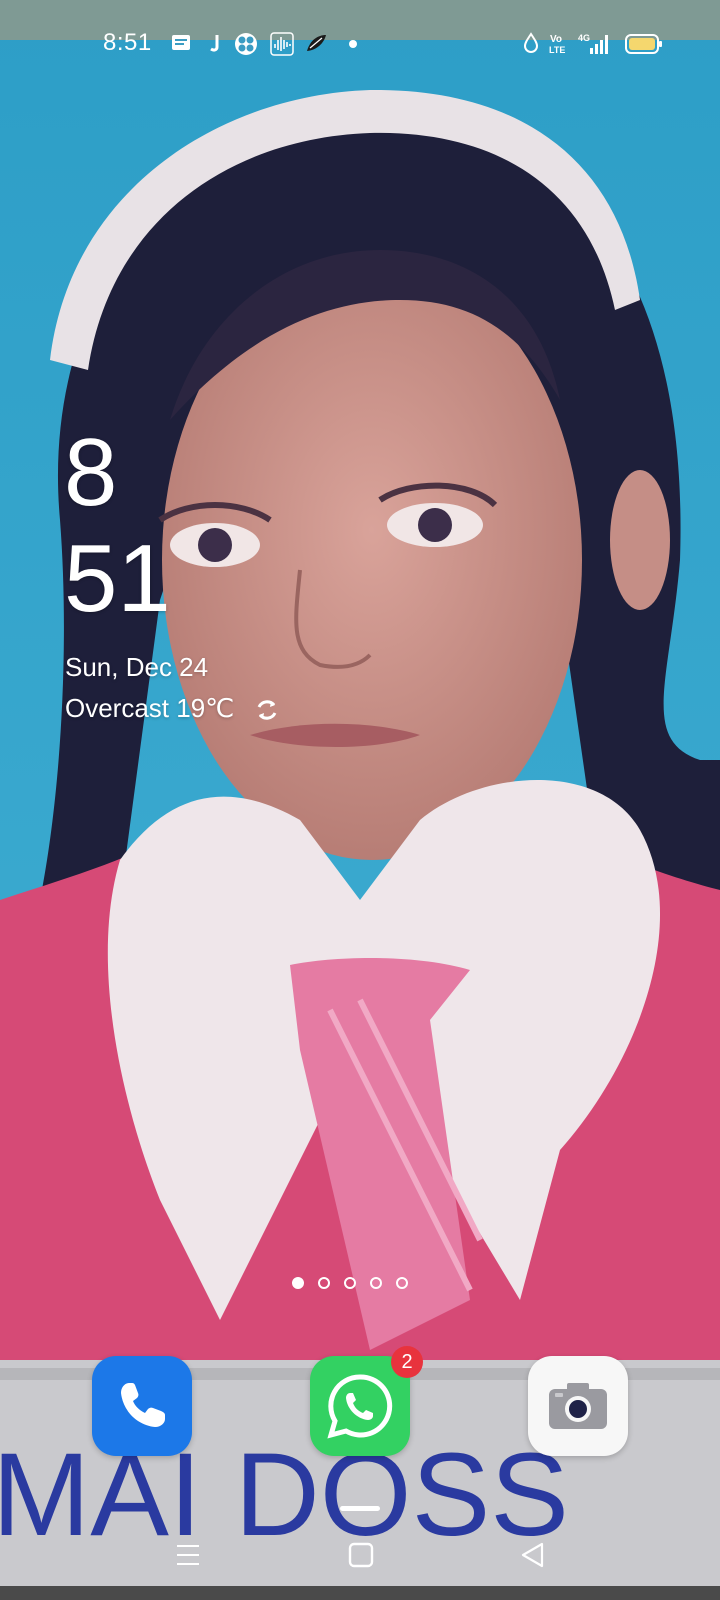 The image size is (720, 1600). I want to click on phone-icon, so click(143, 1405).